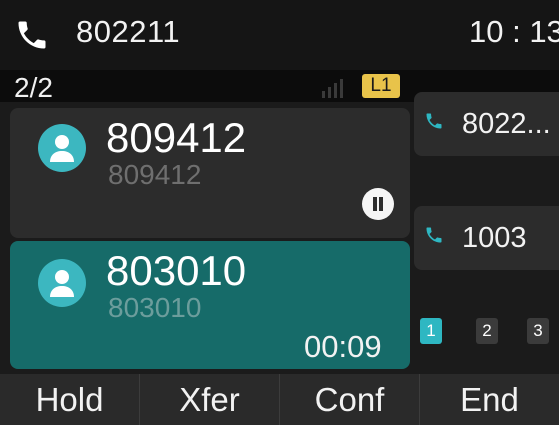 This screenshot has height=425, width=559. I want to click on page-indicator-3: 3, so click(538, 331).